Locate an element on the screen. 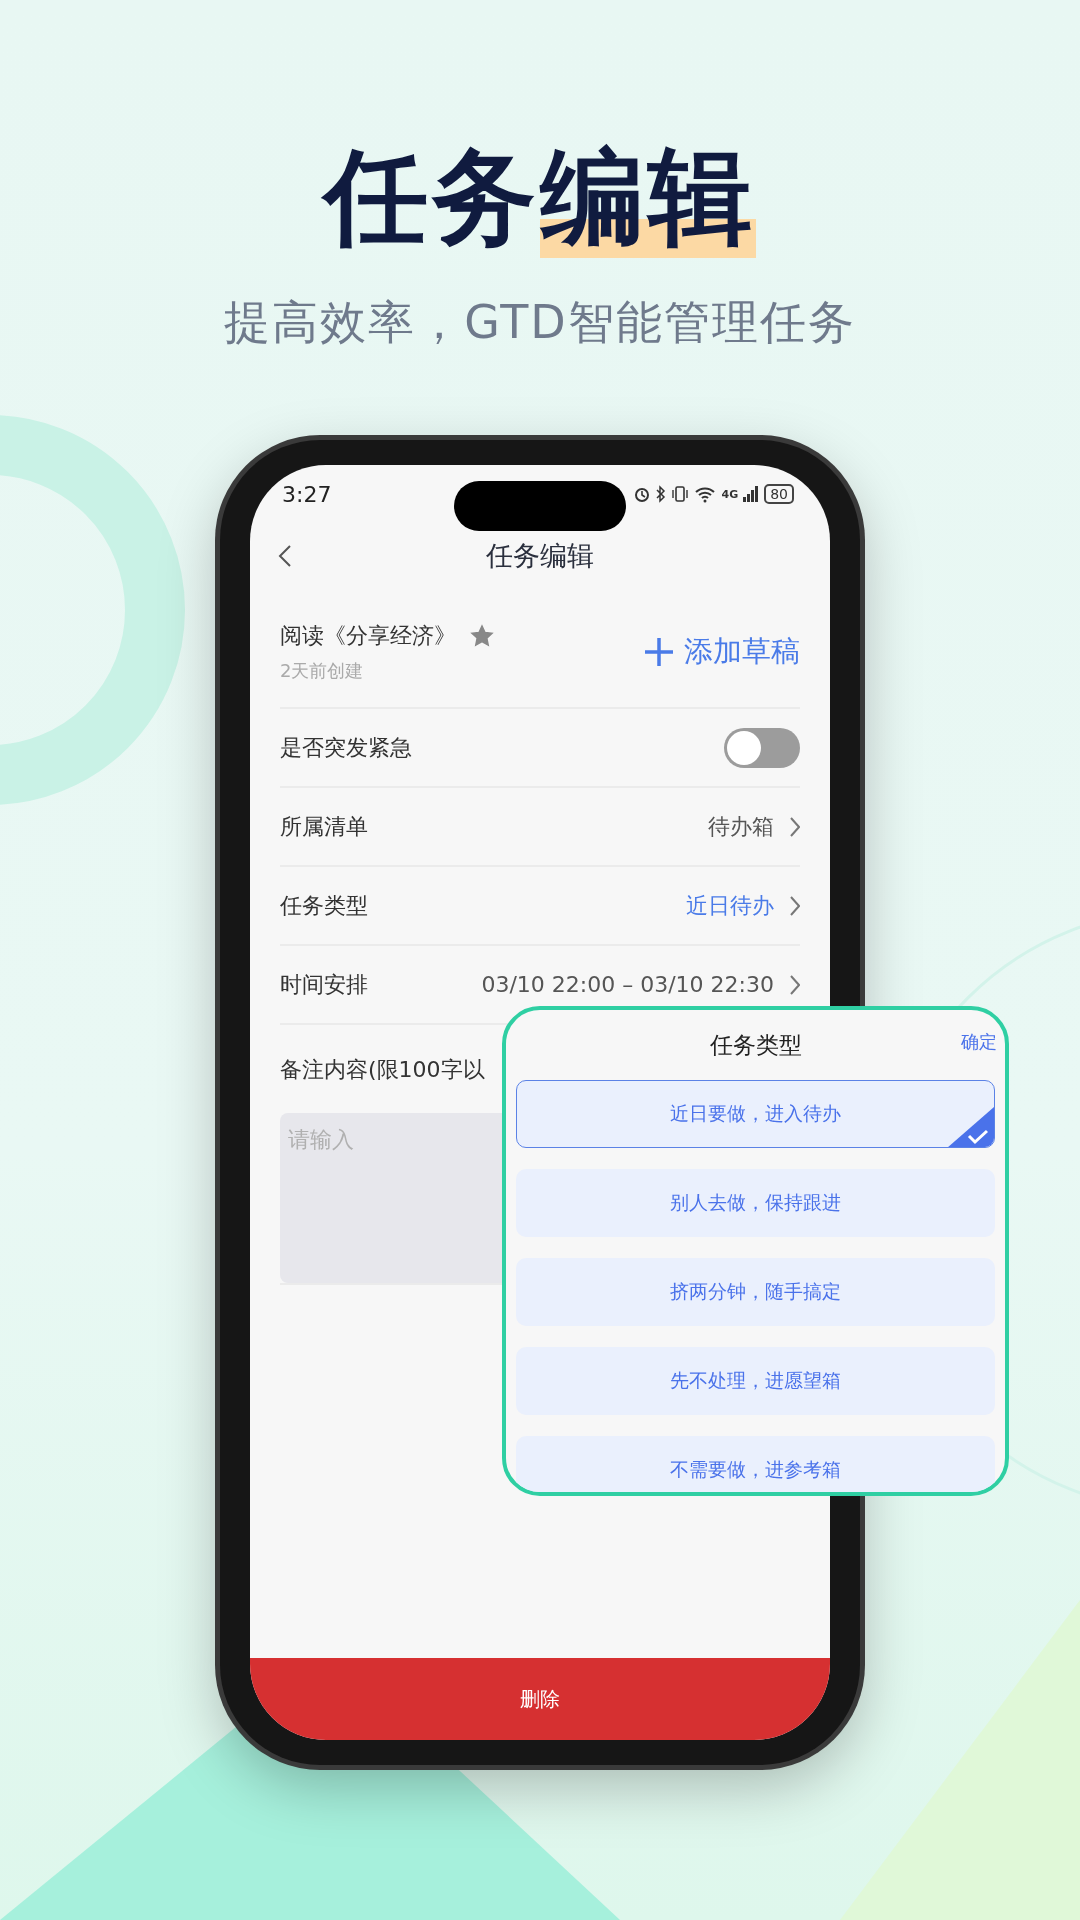 The width and height of the screenshot is (1080, 1920). delete-button: 删除 is located at coordinates (540, 1699).